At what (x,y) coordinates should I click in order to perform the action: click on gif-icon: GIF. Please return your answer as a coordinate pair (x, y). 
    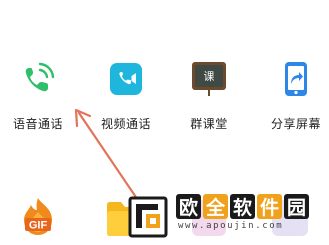
    Looking at the image, I should click on (38, 216).